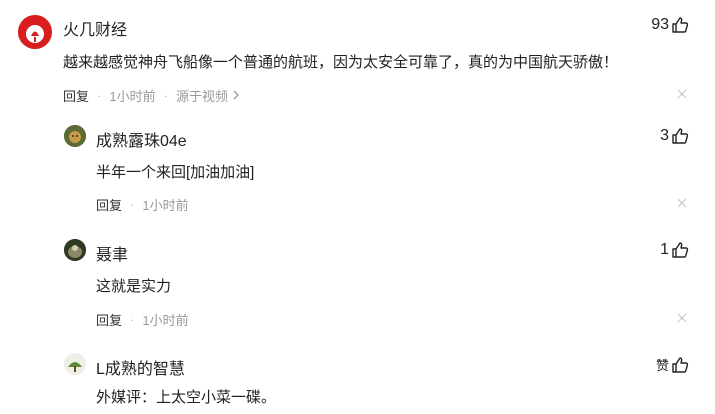 This screenshot has width=715, height=414. I want to click on like-button: 93, so click(670, 25).